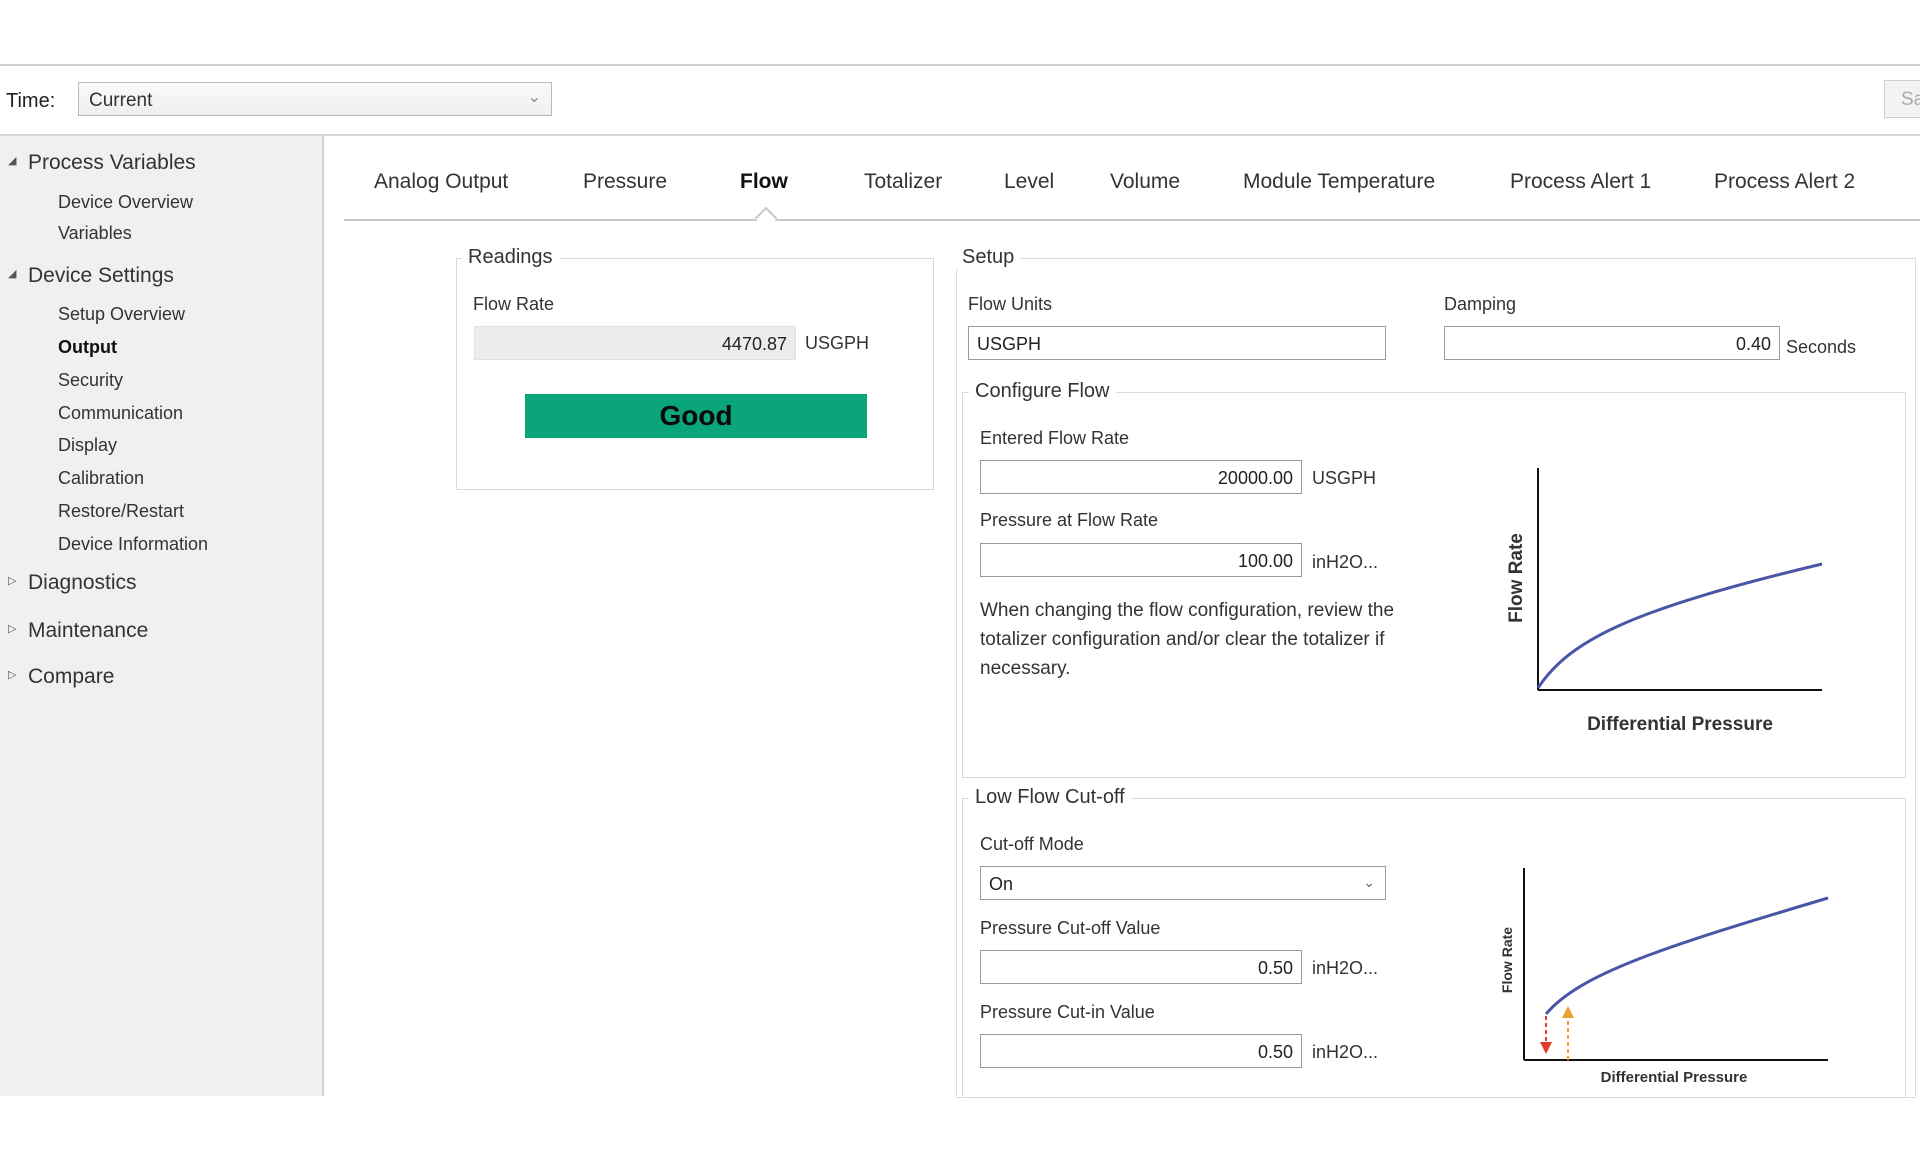  What do you see at coordinates (125, 202) in the screenshot?
I see `sidebar-item-device-overview: Device Overview` at bounding box center [125, 202].